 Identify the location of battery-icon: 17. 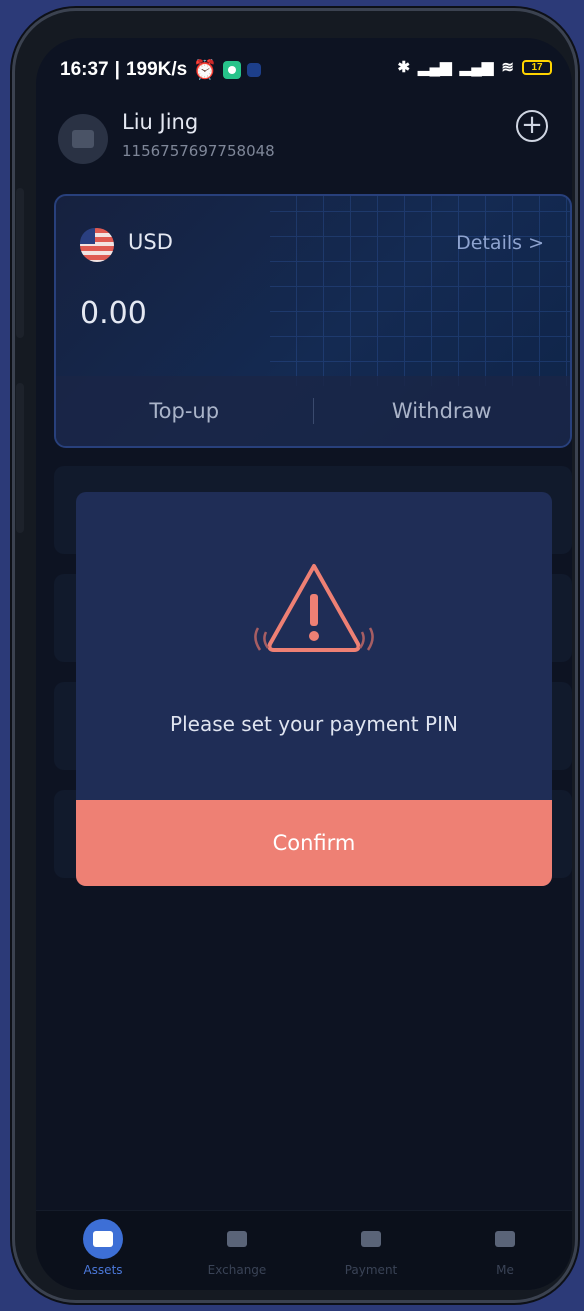
(537, 67).